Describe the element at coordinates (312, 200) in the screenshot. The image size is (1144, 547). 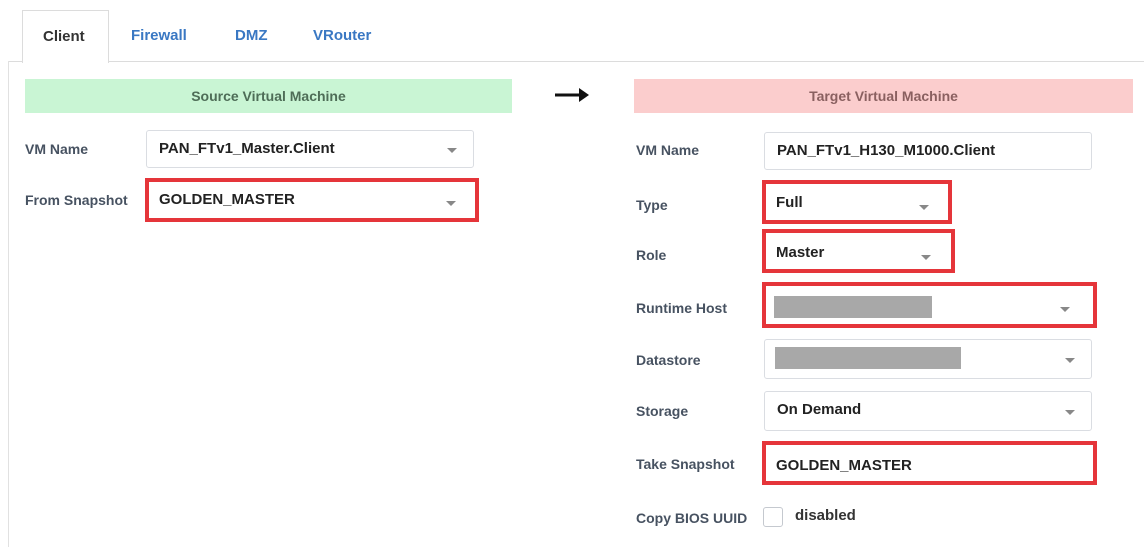
I see `from-snapshot-select: GOLDEN_MASTER` at that location.